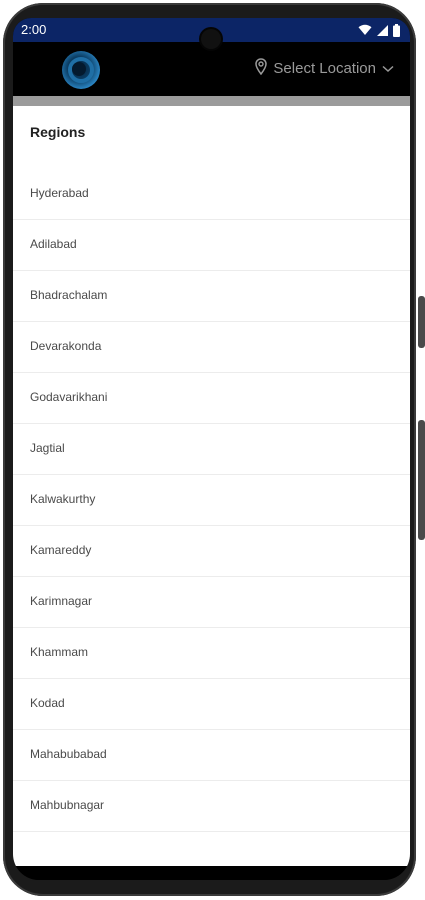 Image resolution: width=425 pixels, height=900 pixels. Describe the element at coordinates (211, 194) in the screenshot. I see `list-item: Hyderabad` at that location.